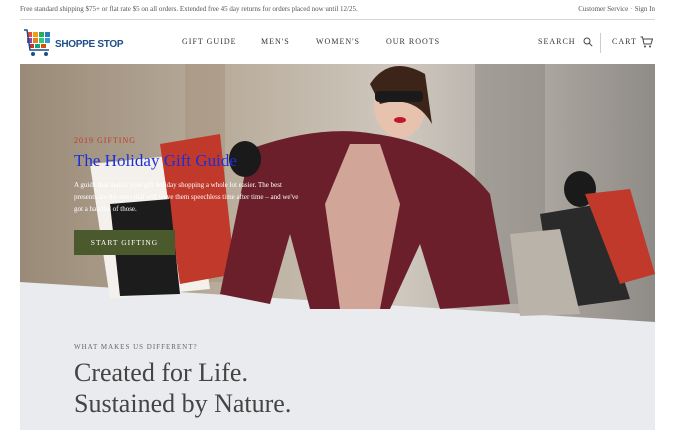 Image resolution: width=675 pixels, height=430 pixels. I want to click on nav-gift-guide: GIFT GUIDE, so click(209, 42).